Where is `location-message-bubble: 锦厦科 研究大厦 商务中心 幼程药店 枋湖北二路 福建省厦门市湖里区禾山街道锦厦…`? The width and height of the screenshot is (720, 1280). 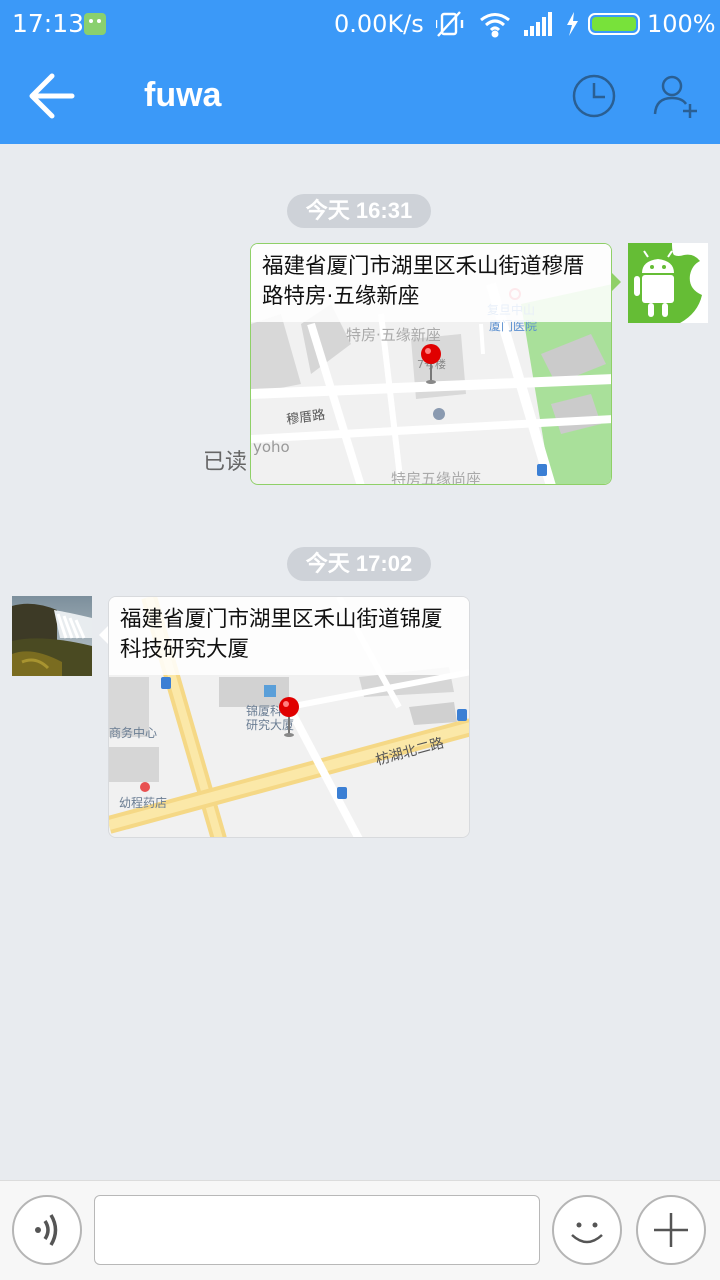
location-message-bubble: 锦厦科 研究大厦 商务中心 幼程药店 枋湖北二路 福建省厦门市湖里区禾山街道锦厦… is located at coordinates (289, 717).